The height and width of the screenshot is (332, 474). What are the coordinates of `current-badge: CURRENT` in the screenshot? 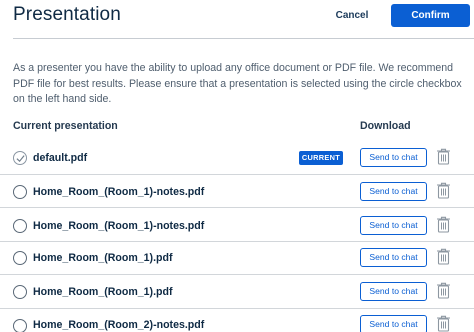 It's located at (321, 158).